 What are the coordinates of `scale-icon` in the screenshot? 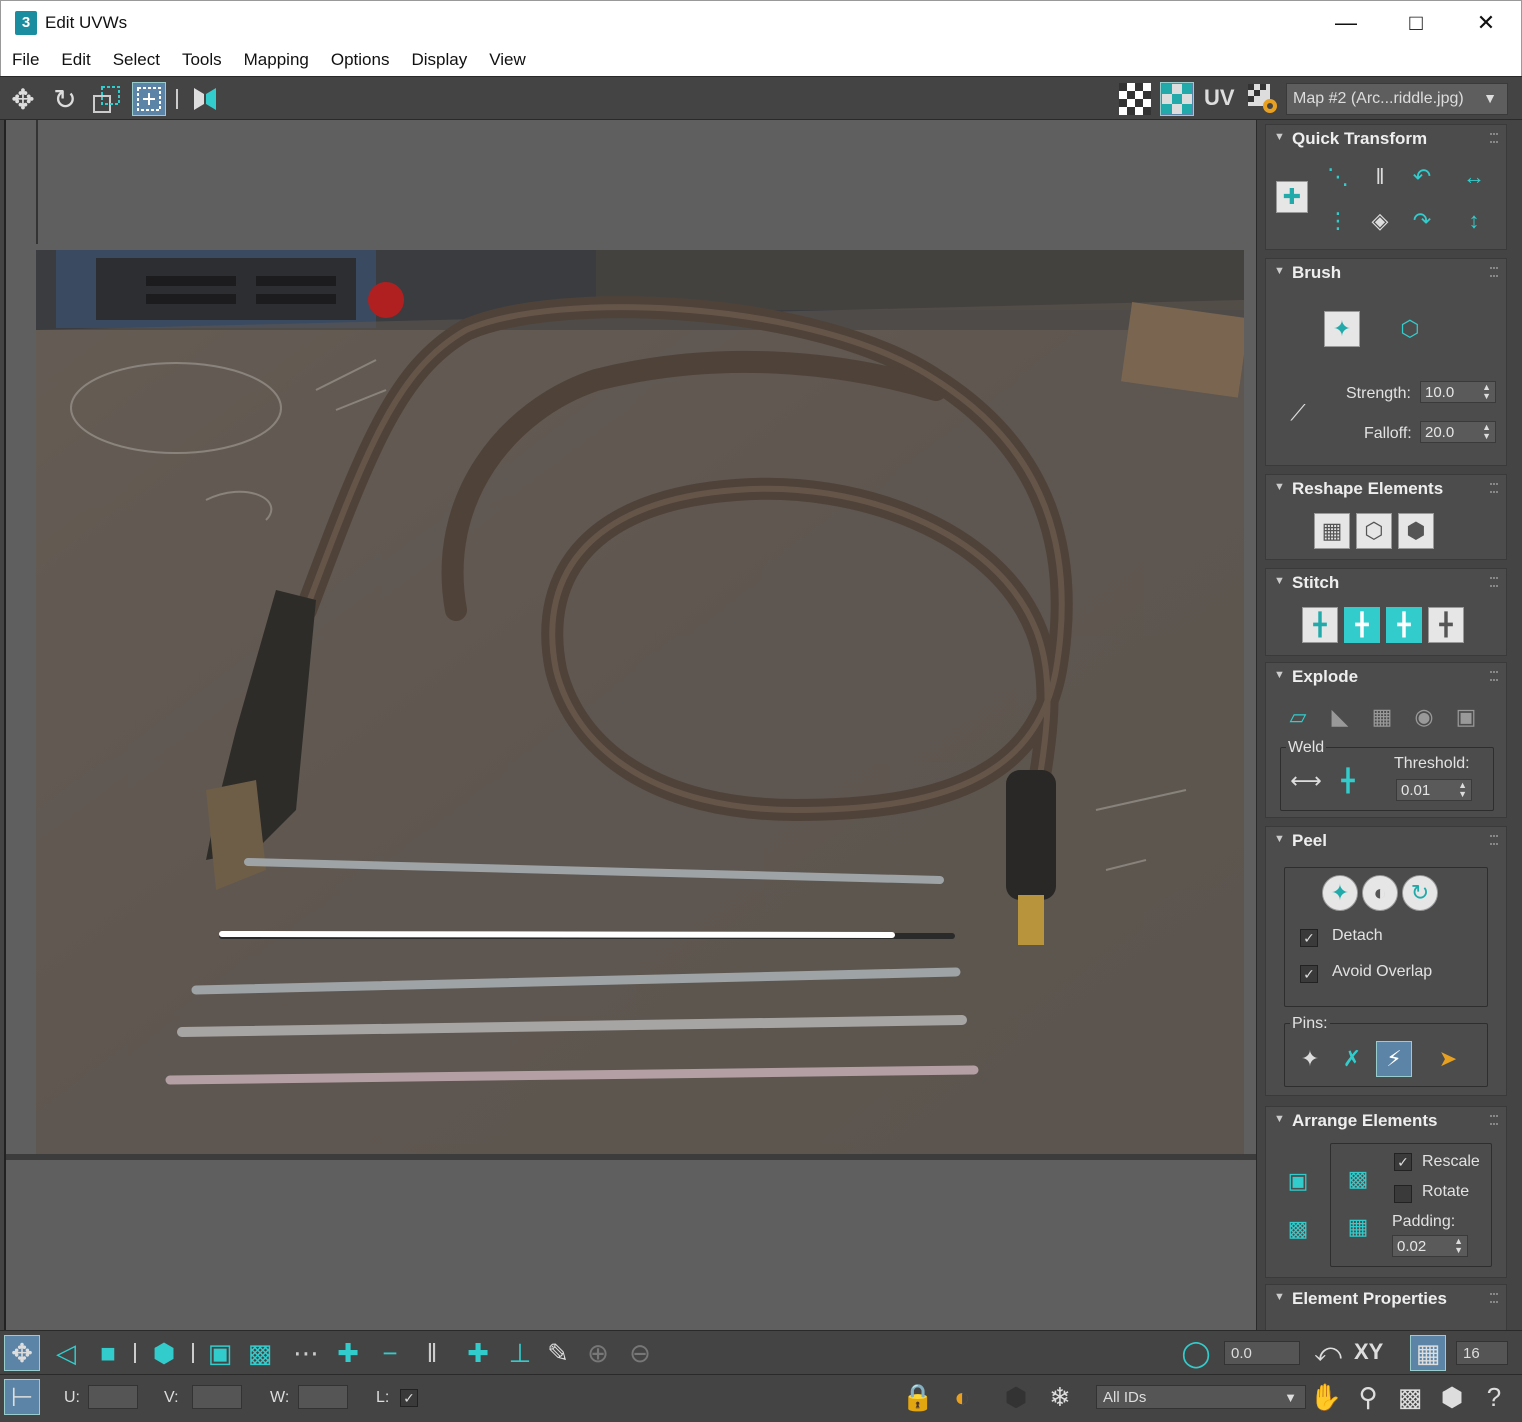 It's located at (107, 99).